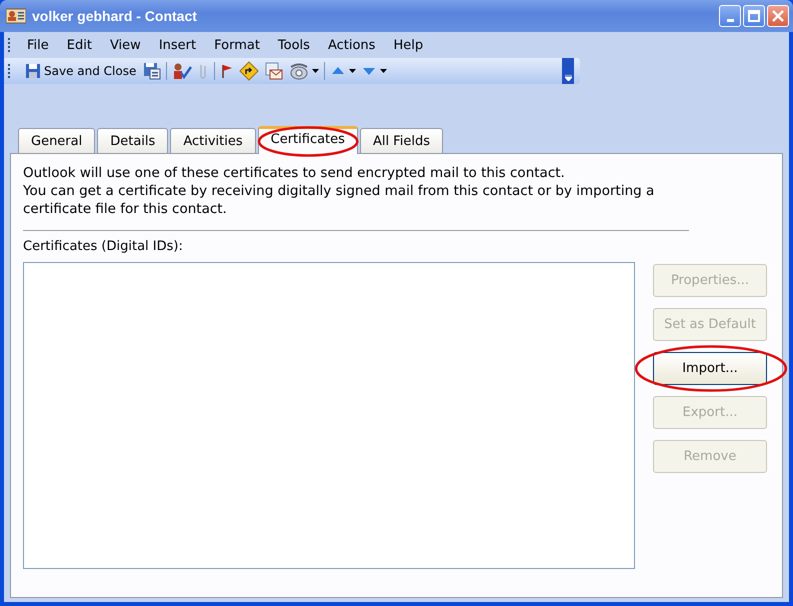 The image size is (793, 606). What do you see at coordinates (10, 45) in the screenshot?
I see `menu-grip` at bounding box center [10, 45].